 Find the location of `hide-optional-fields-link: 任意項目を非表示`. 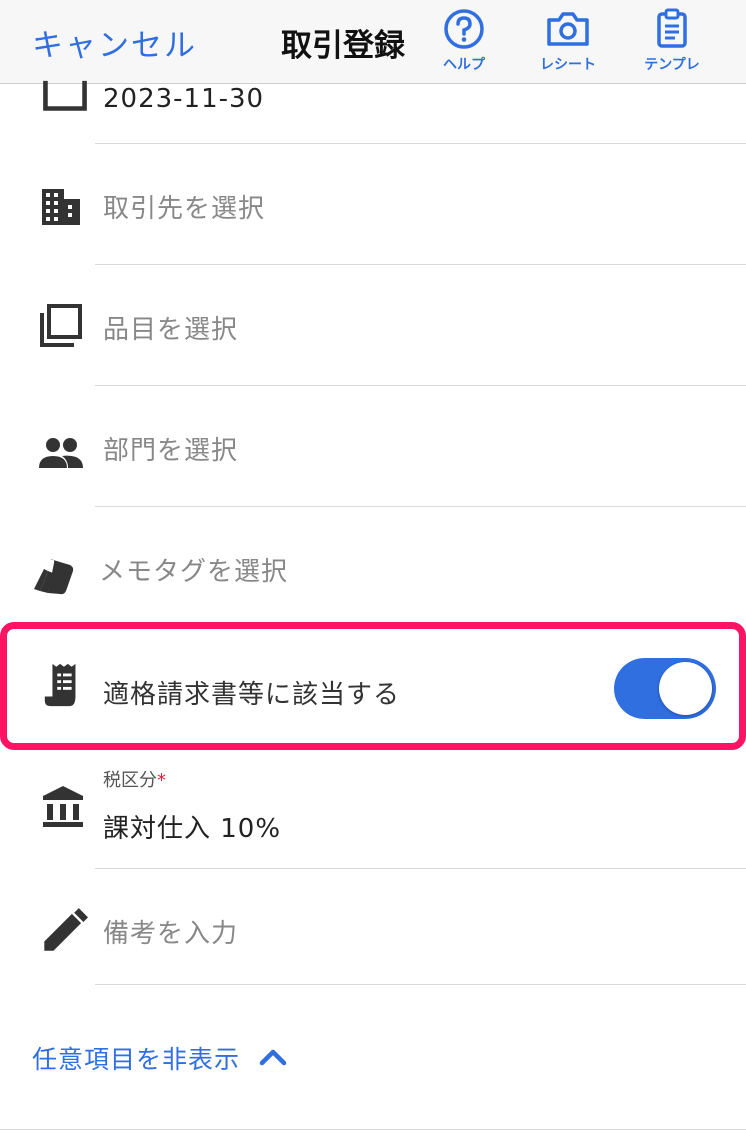

hide-optional-fields-link: 任意項目を非表示 is located at coordinates (136, 1058).